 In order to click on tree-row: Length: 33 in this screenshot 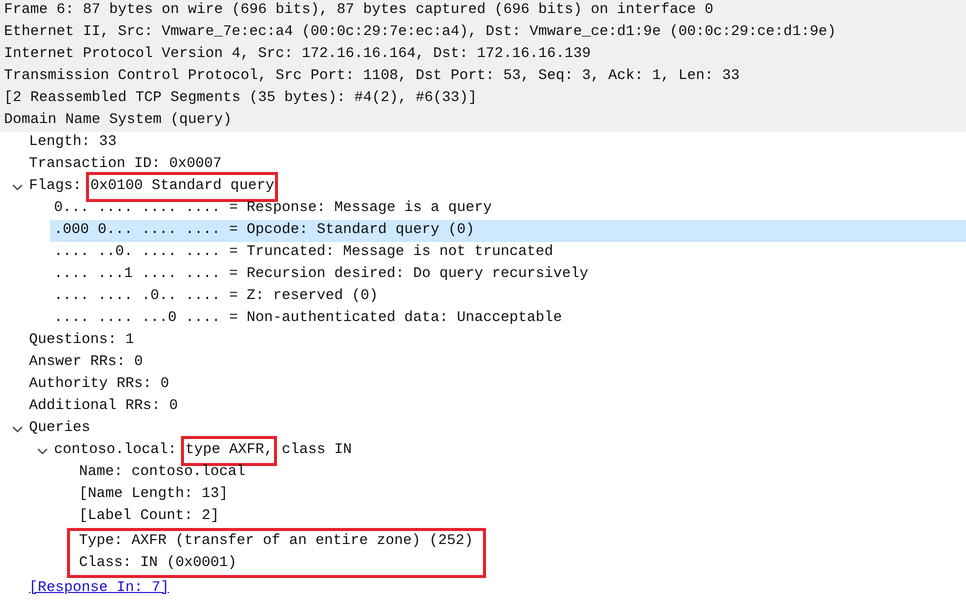, I will do `click(495, 143)`.